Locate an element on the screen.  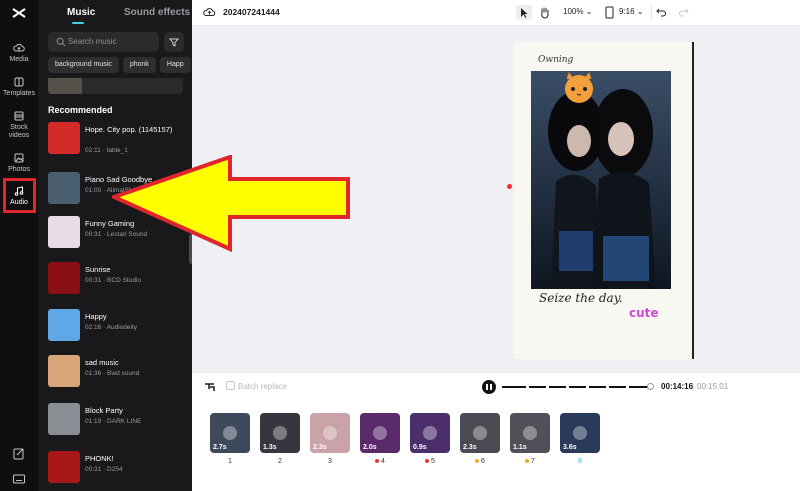
templates-icon is located at coordinates (19, 82).